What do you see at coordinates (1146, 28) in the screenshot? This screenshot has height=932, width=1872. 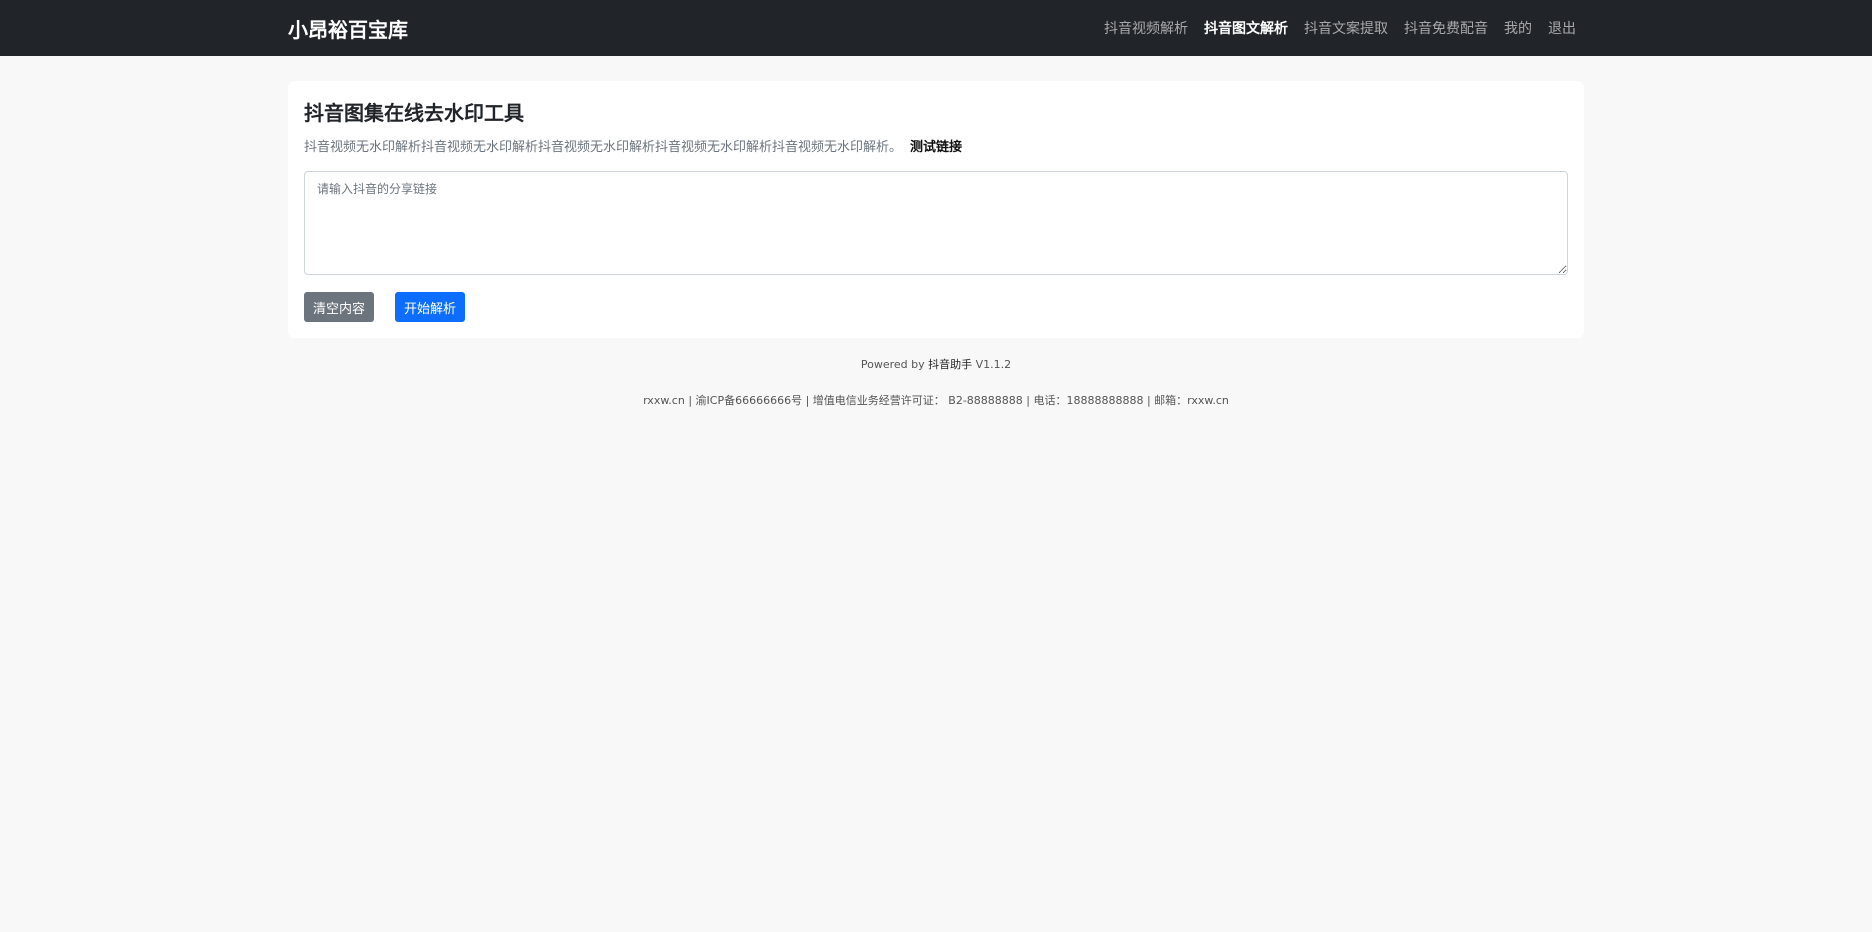 I see `nav-link-video-parse: 抖音视频解析` at bounding box center [1146, 28].